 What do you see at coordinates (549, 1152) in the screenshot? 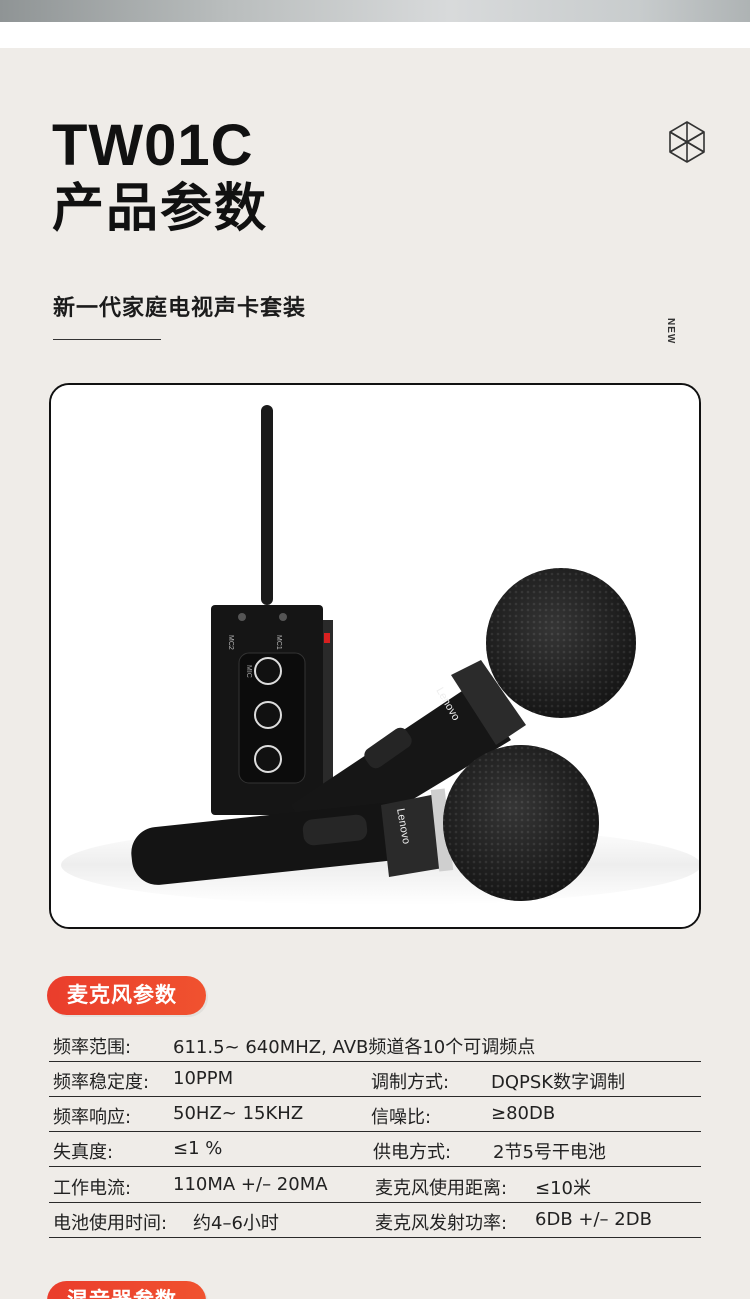
I see `spec-value: 2节5号干电池` at bounding box center [549, 1152].